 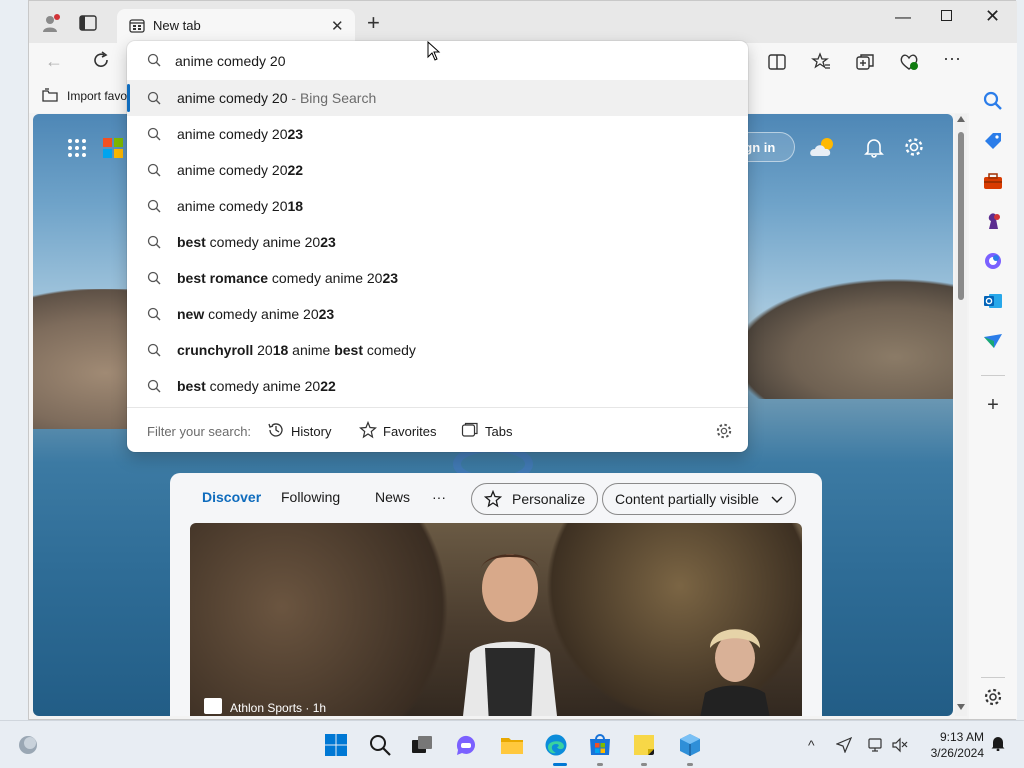 I want to click on feed-more-icon: ···, so click(x=439, y=497).